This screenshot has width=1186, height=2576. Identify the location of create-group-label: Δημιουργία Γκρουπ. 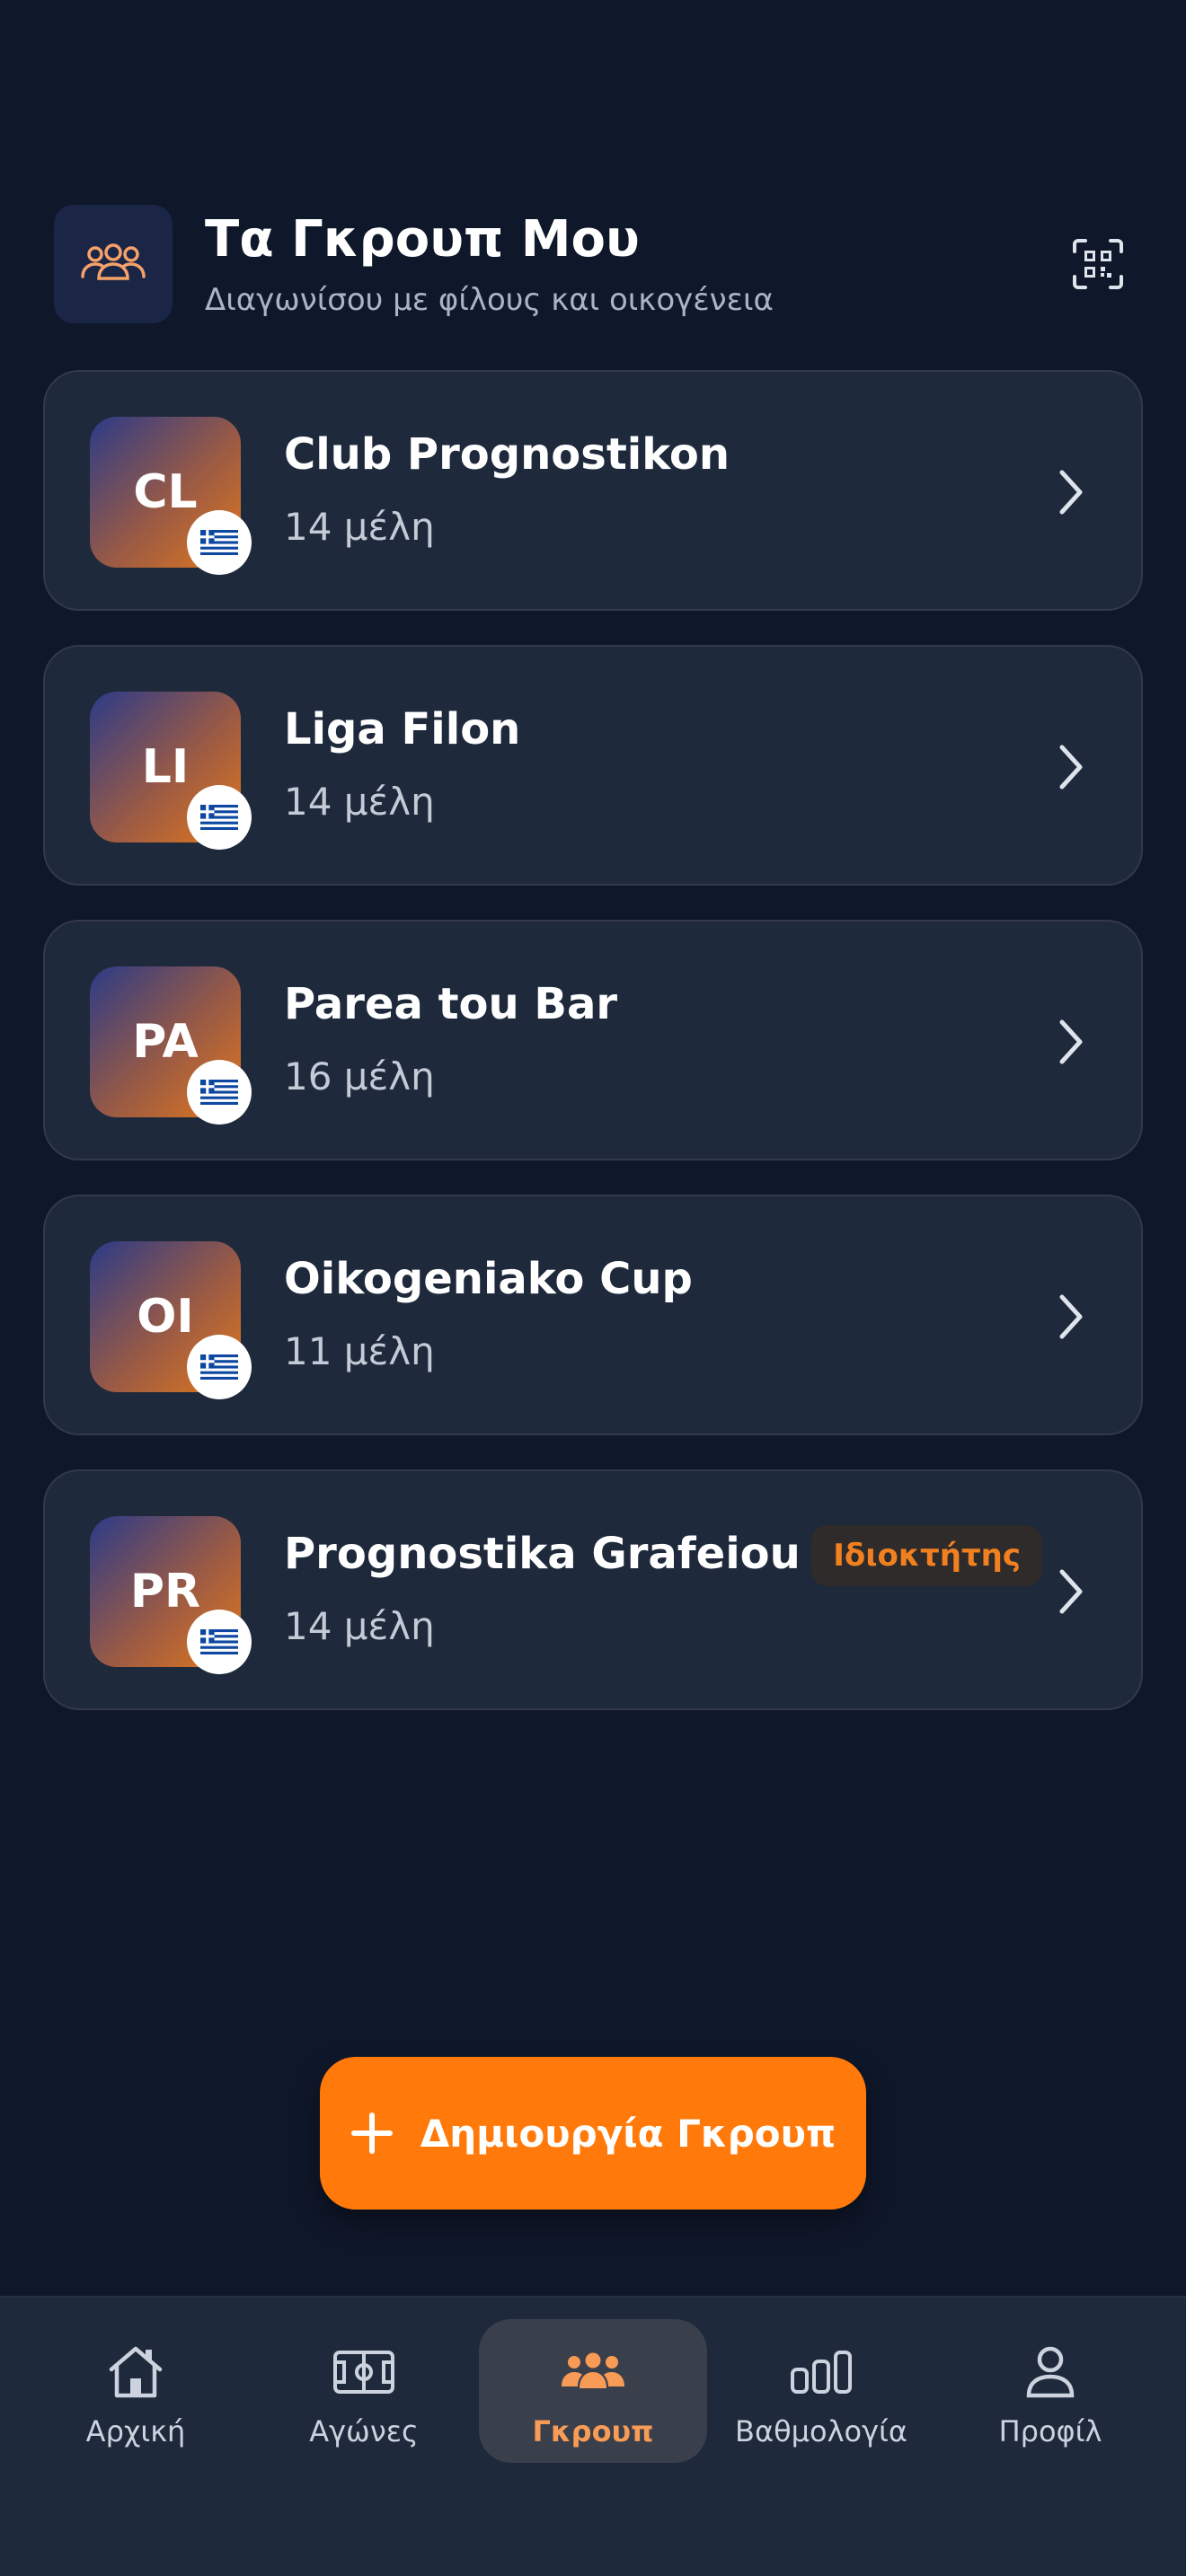
(628, 2133).